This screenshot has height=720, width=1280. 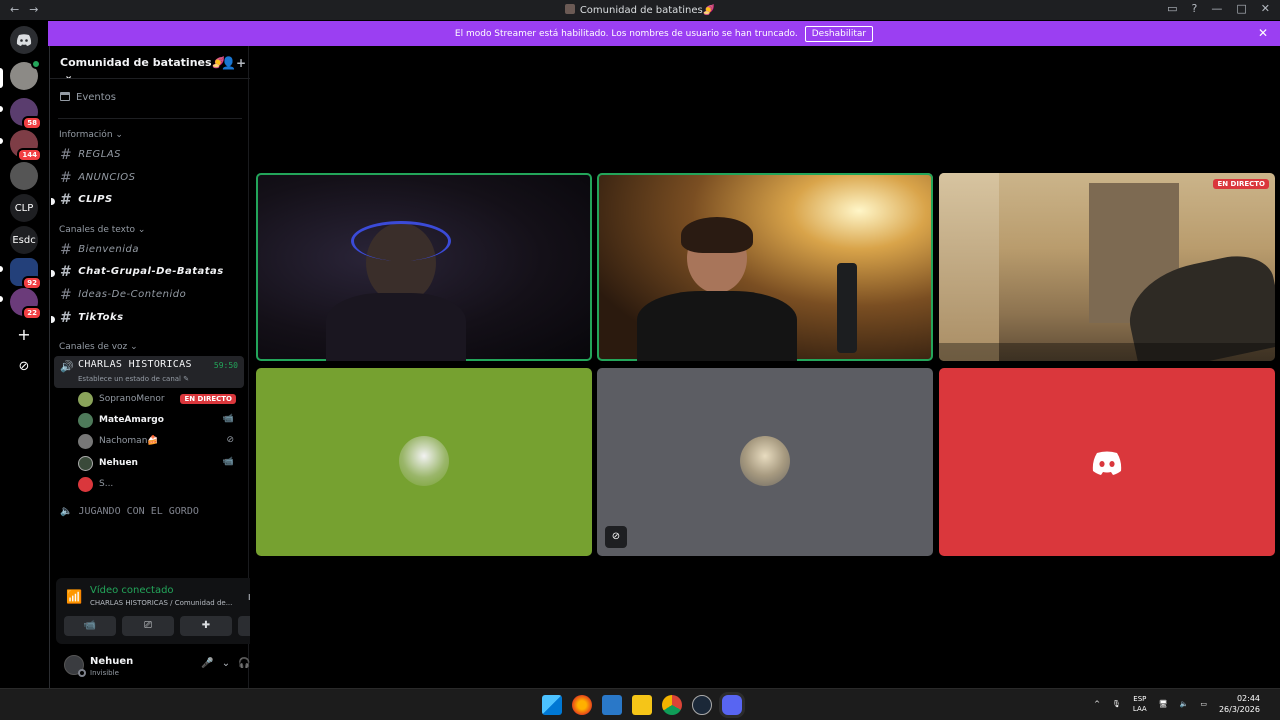 I want to click on channel-status-prompt: Establece un estado de canal ✎, so click(x=133, y=379).